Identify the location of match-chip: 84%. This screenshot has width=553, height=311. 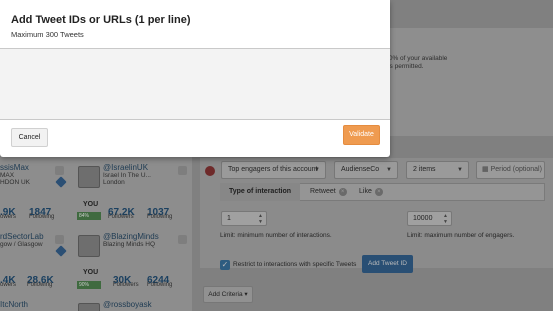
(89, 216).